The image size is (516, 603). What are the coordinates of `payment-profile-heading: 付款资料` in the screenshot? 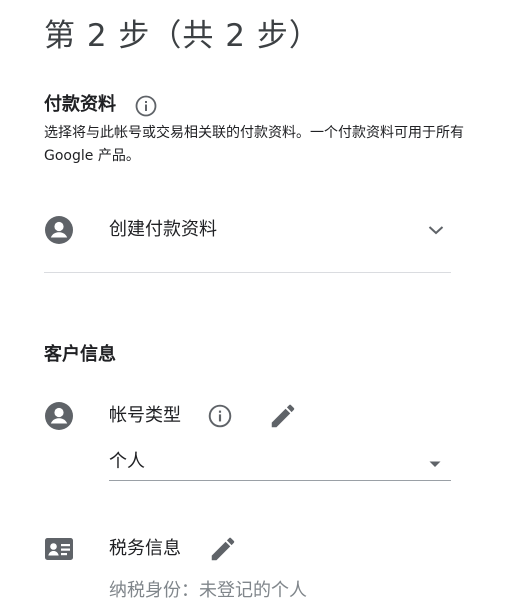 It's located at (80, 104).